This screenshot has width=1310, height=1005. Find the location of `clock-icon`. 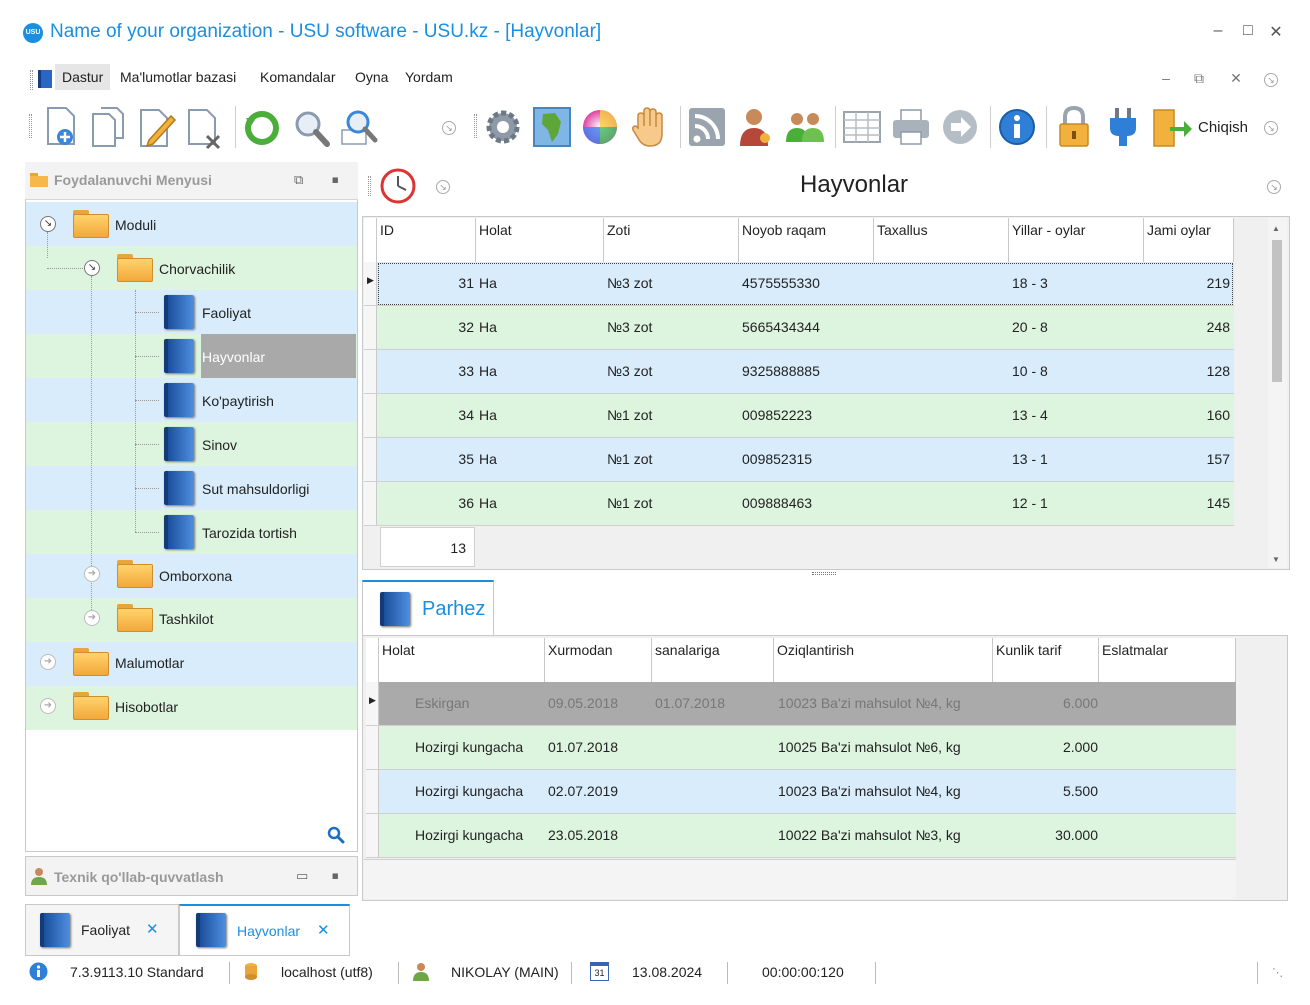

clock-icon is located at coordinates (398, 186).